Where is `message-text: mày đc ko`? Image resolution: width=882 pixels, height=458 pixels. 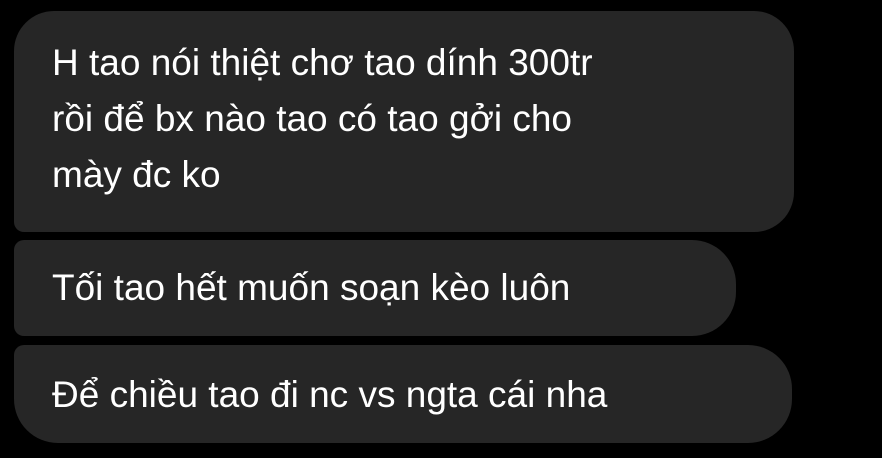
message-text: mày đc ko is located at coordinates (136, 174).